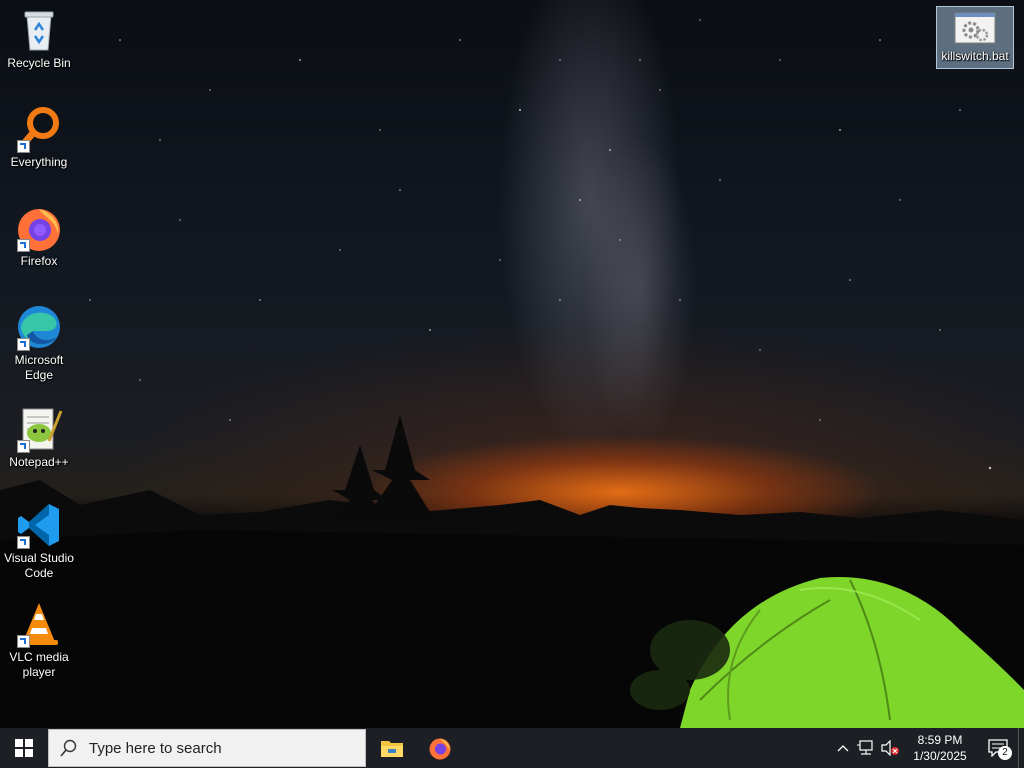 This screenshot has width=1024, height=768. I want to click on chevron-up-icon, so click(843, 748).